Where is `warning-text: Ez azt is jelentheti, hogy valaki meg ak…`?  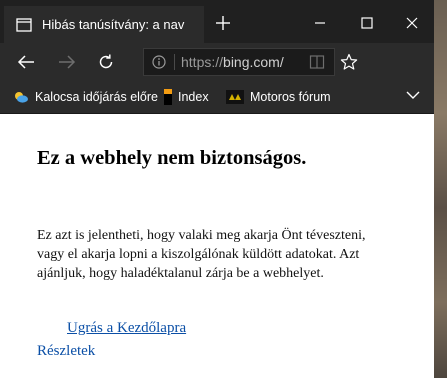 warning-text: Ez azt is jelentheti, hogy valaki meg ak… is located at coordinates (227, 254).